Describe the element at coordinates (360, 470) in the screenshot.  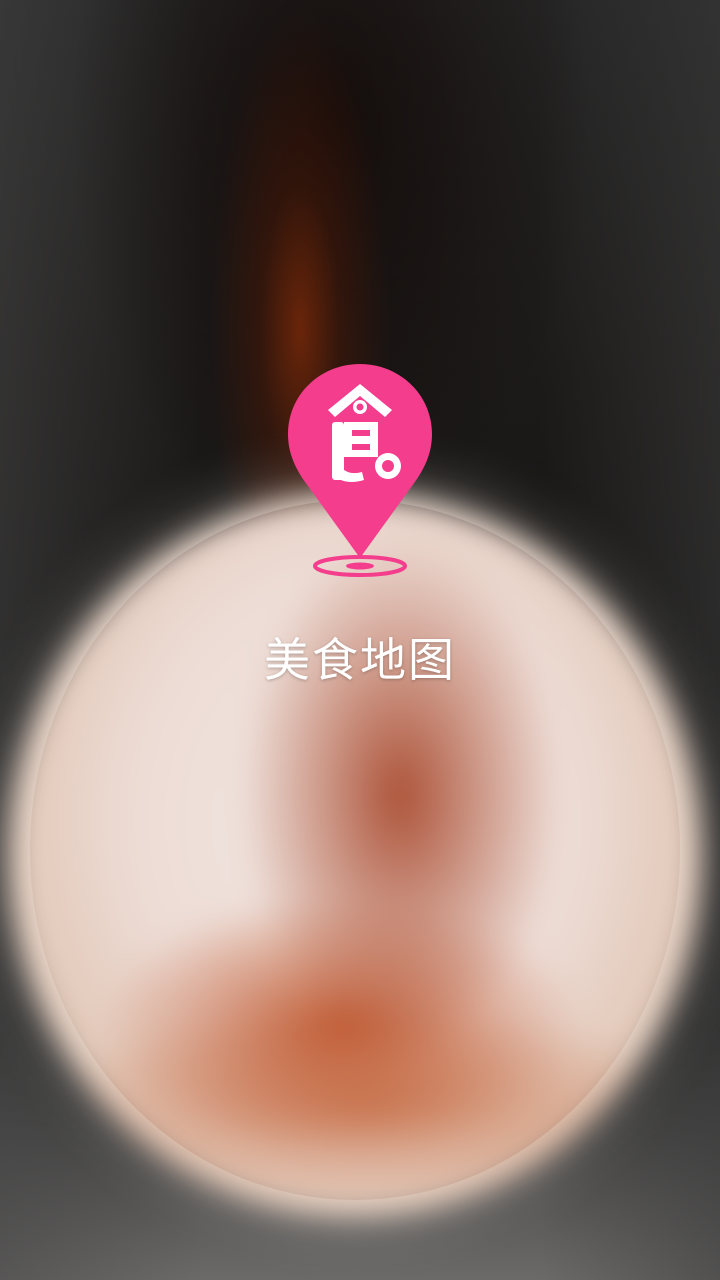
I see `map-pin-food-icon` at that location.